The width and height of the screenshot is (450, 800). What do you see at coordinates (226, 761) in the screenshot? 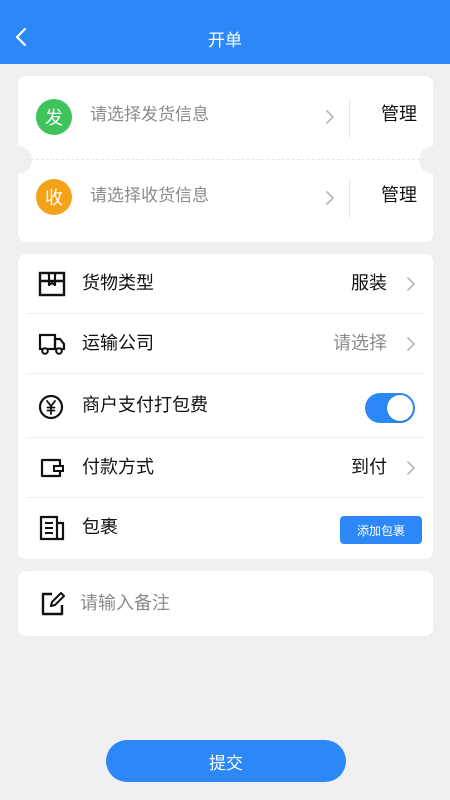
I see `submit-button: 提交` at bounding box center [226, 761].